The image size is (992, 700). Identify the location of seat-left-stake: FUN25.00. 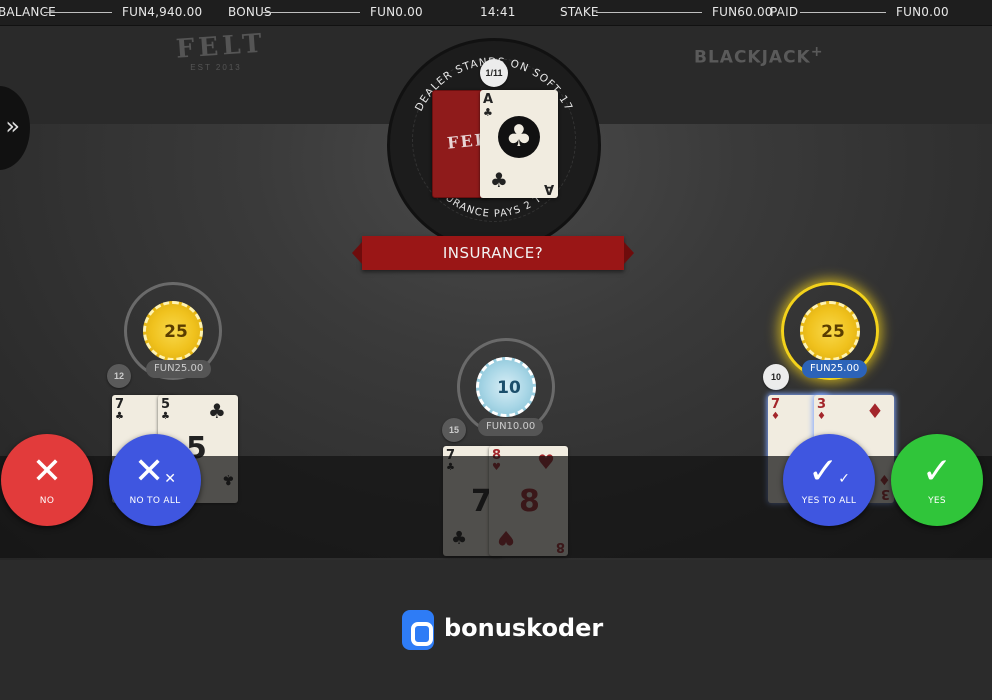
(179, 369).